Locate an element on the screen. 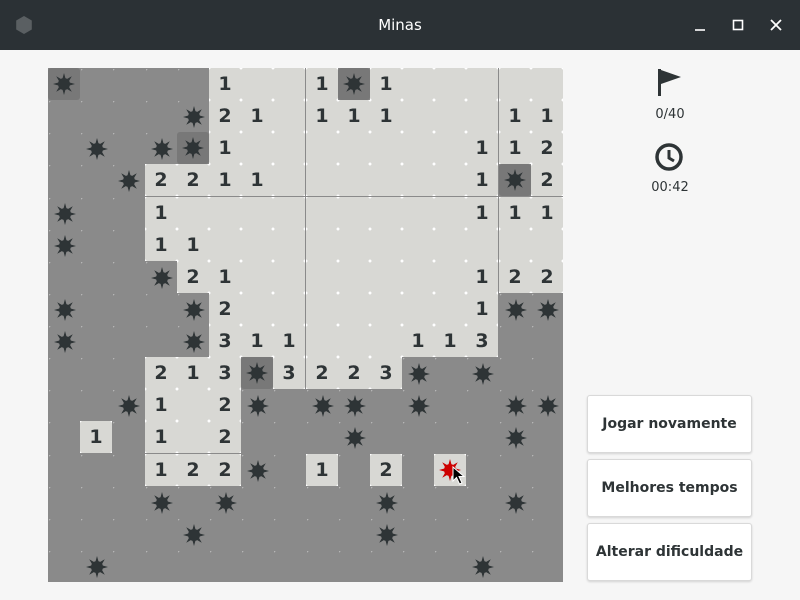  close-button is located at coordinates (776, 25).